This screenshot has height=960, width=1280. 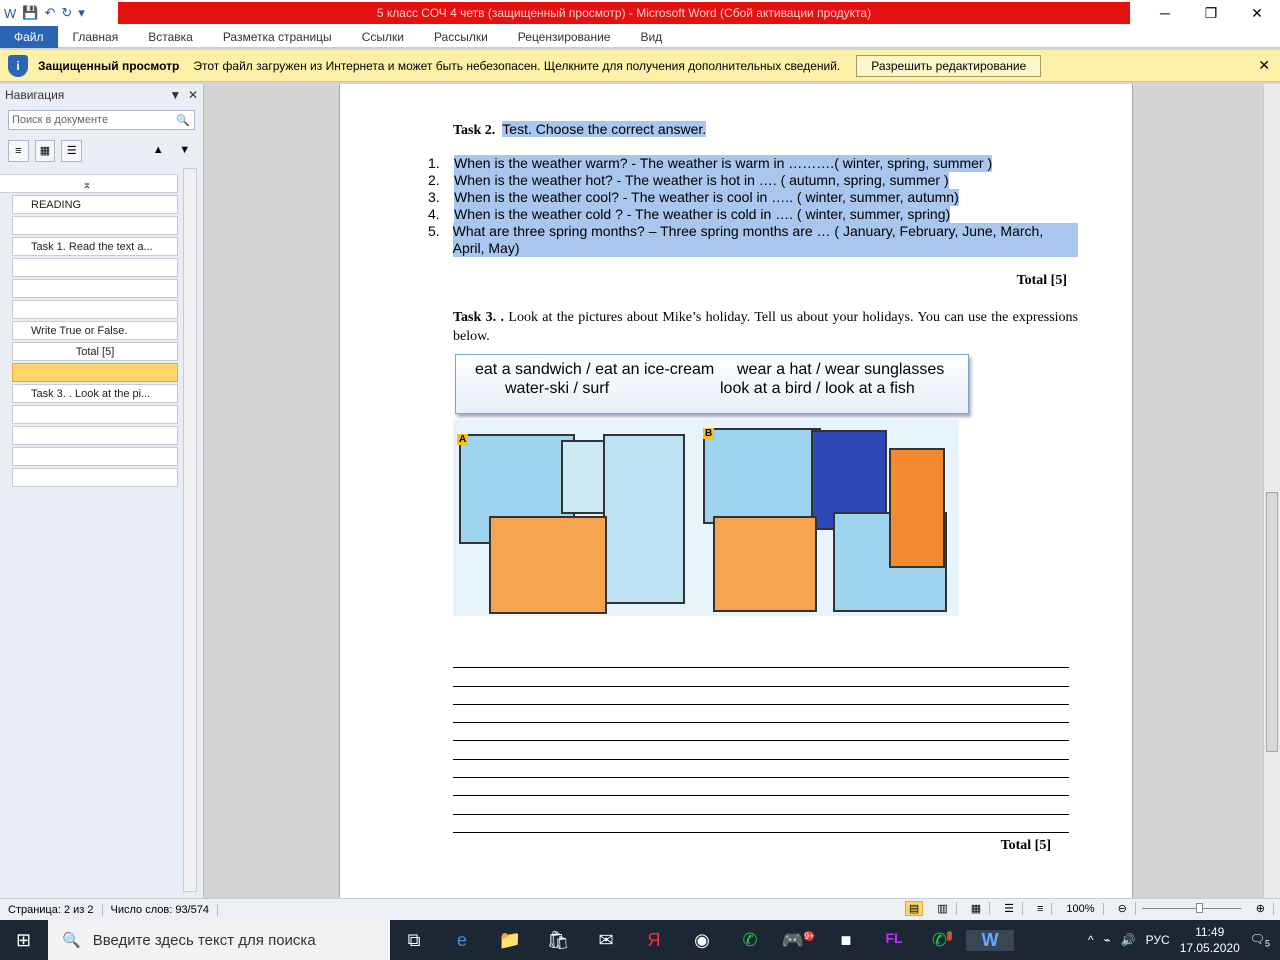 What do you see at coordinates (709, 433) in the screenshot?
I see `picture-label: B` at bounding box center [709, 433].